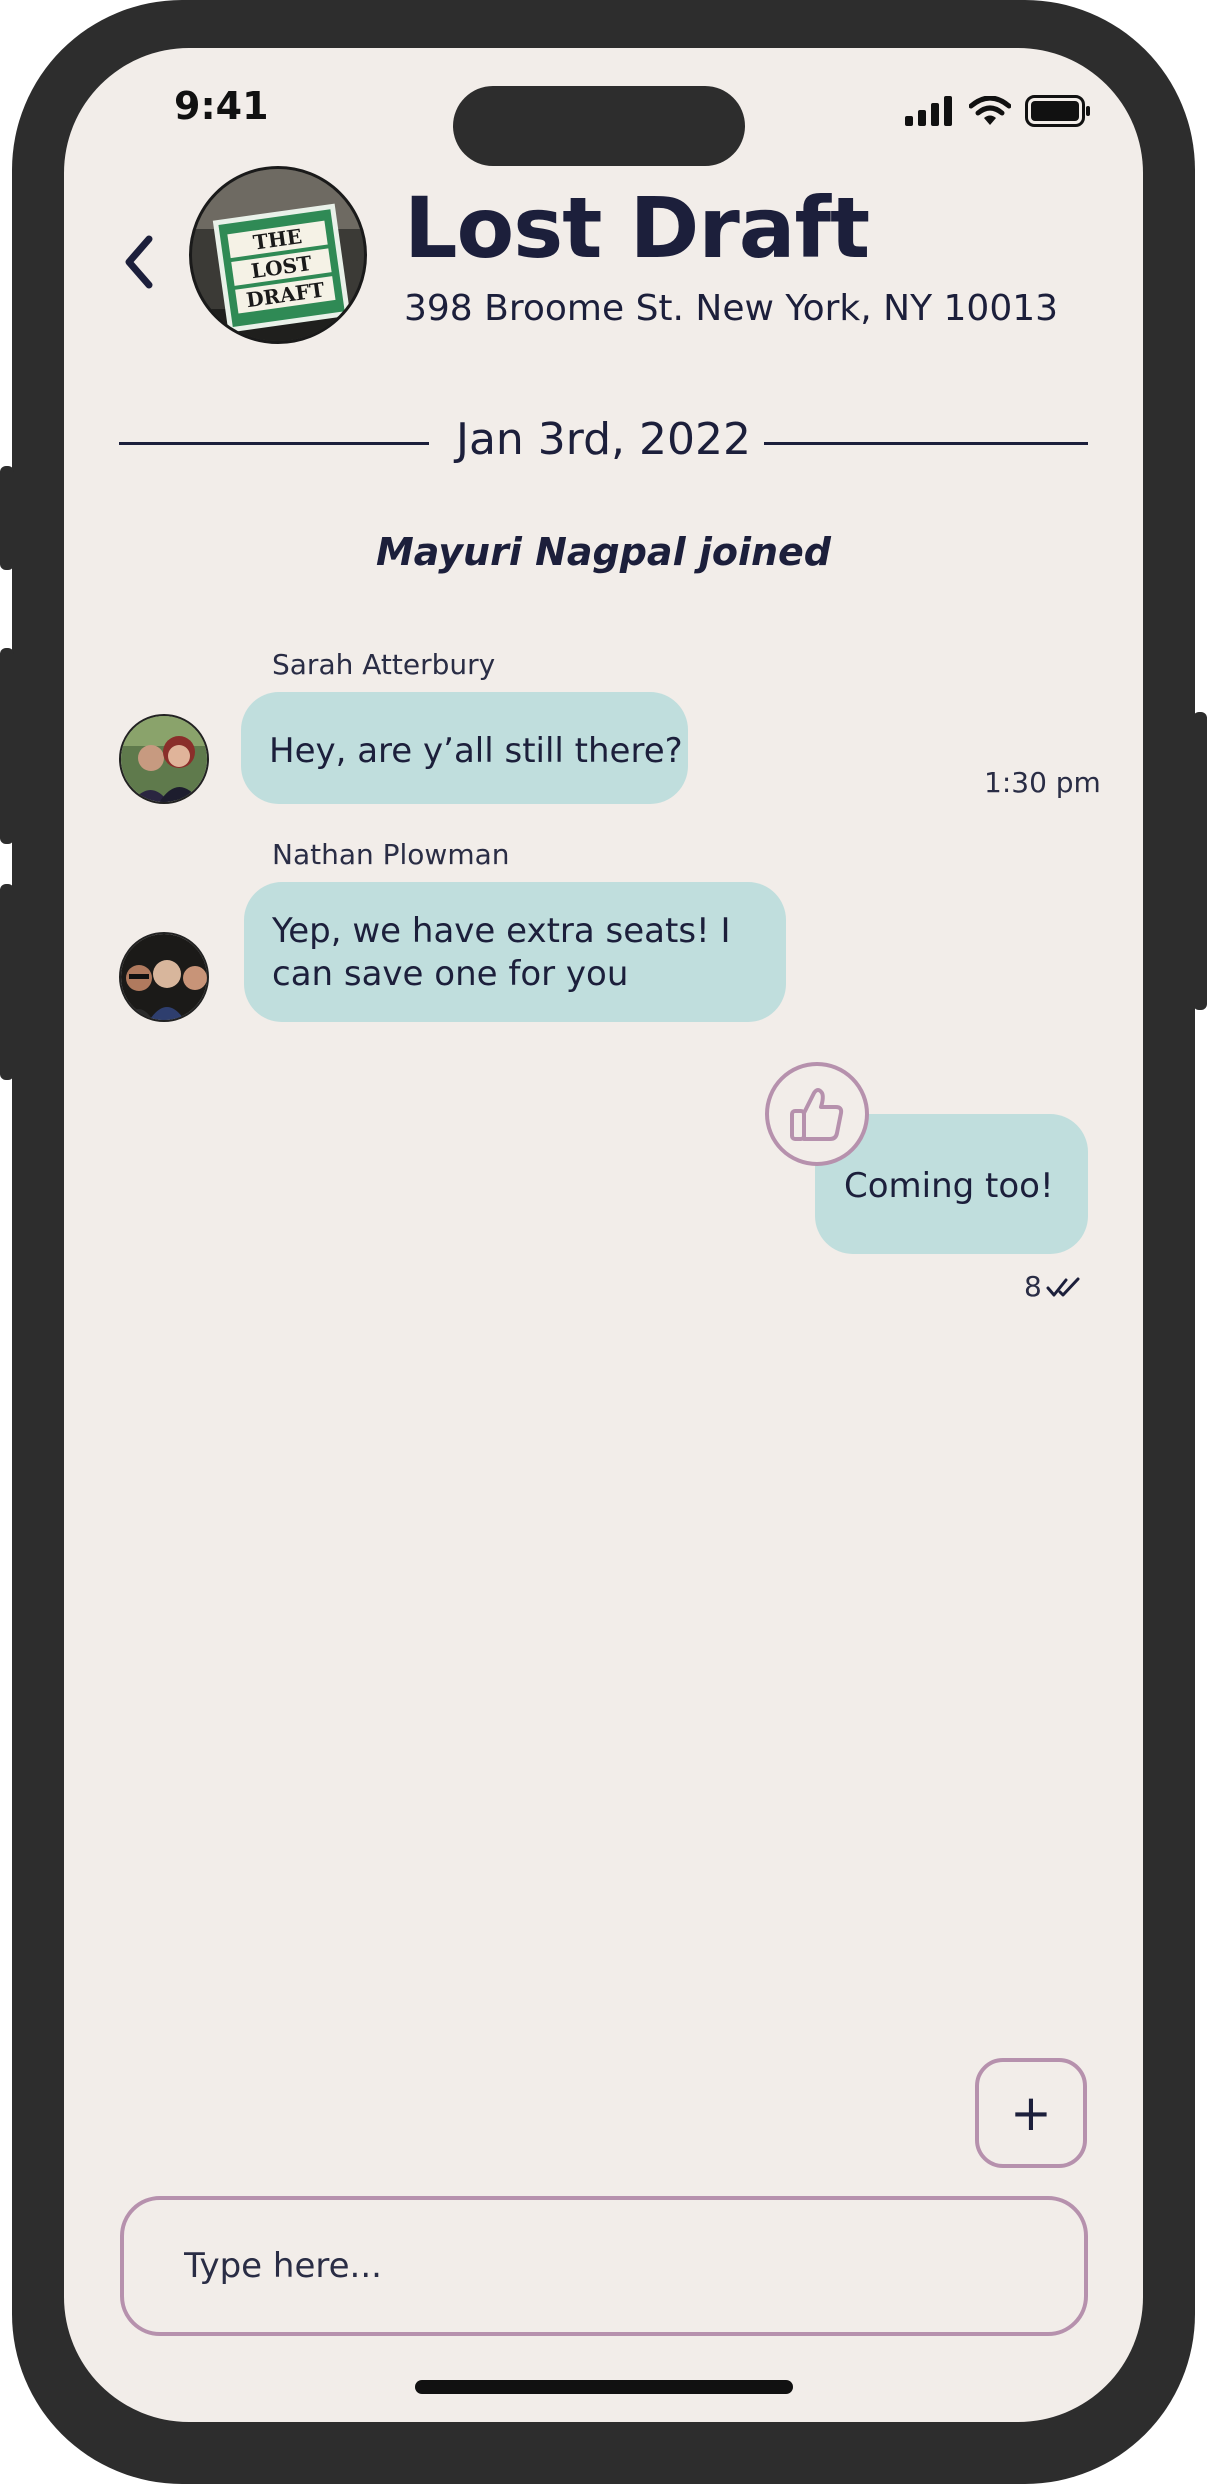 The height and width of the screenshot is (2484, 1207). I want to click on message-input, so click(604, 2266).